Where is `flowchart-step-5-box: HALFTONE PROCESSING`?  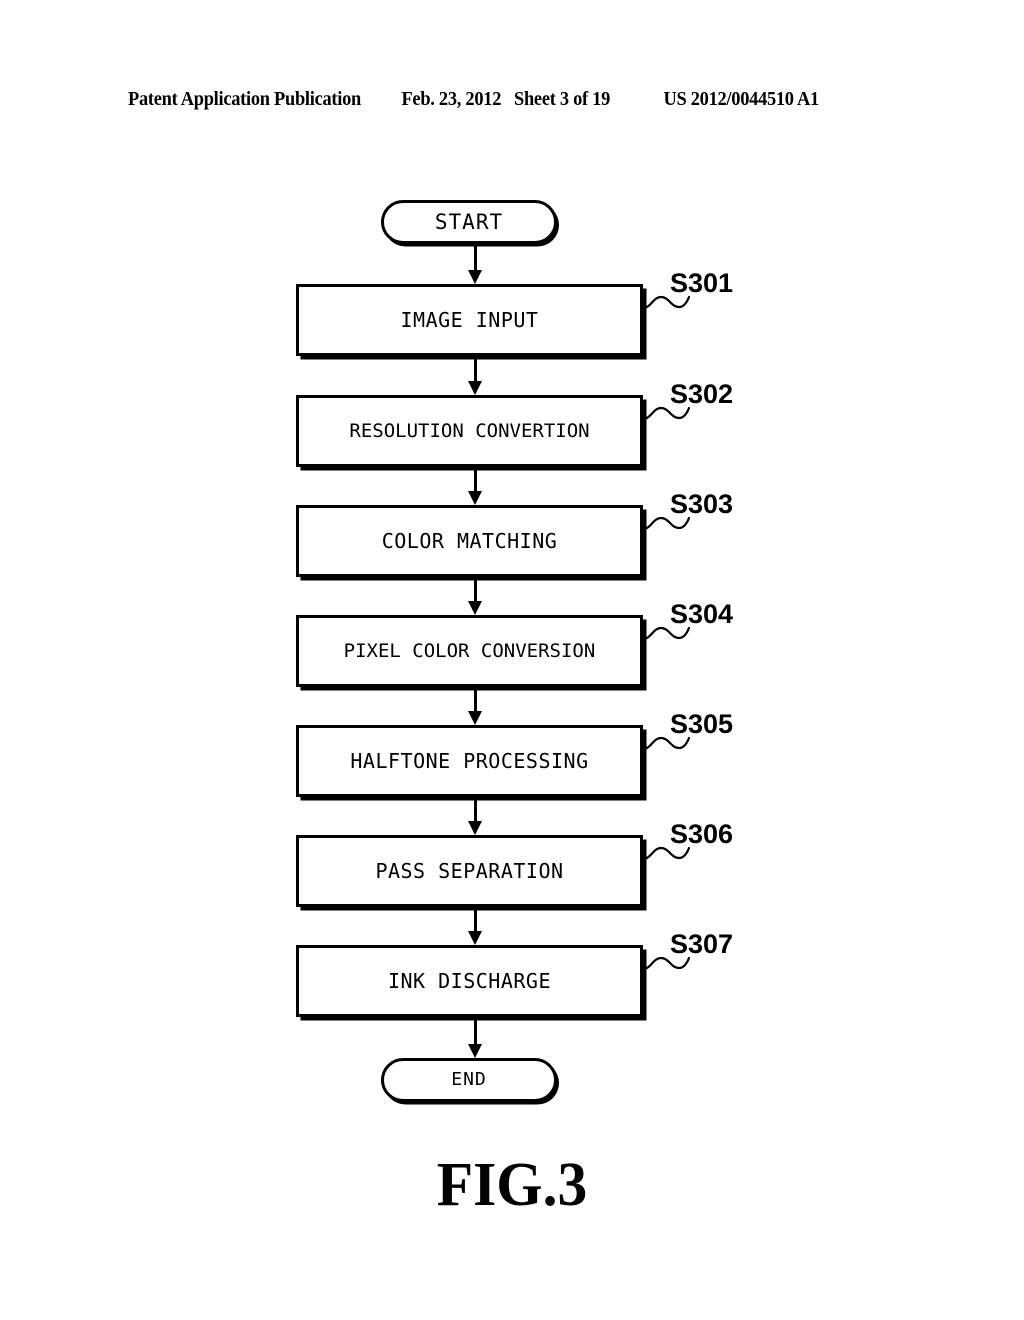 flowchart-step-5-box: HALFTONE PROCESSING is located at coordinates (469, 761).